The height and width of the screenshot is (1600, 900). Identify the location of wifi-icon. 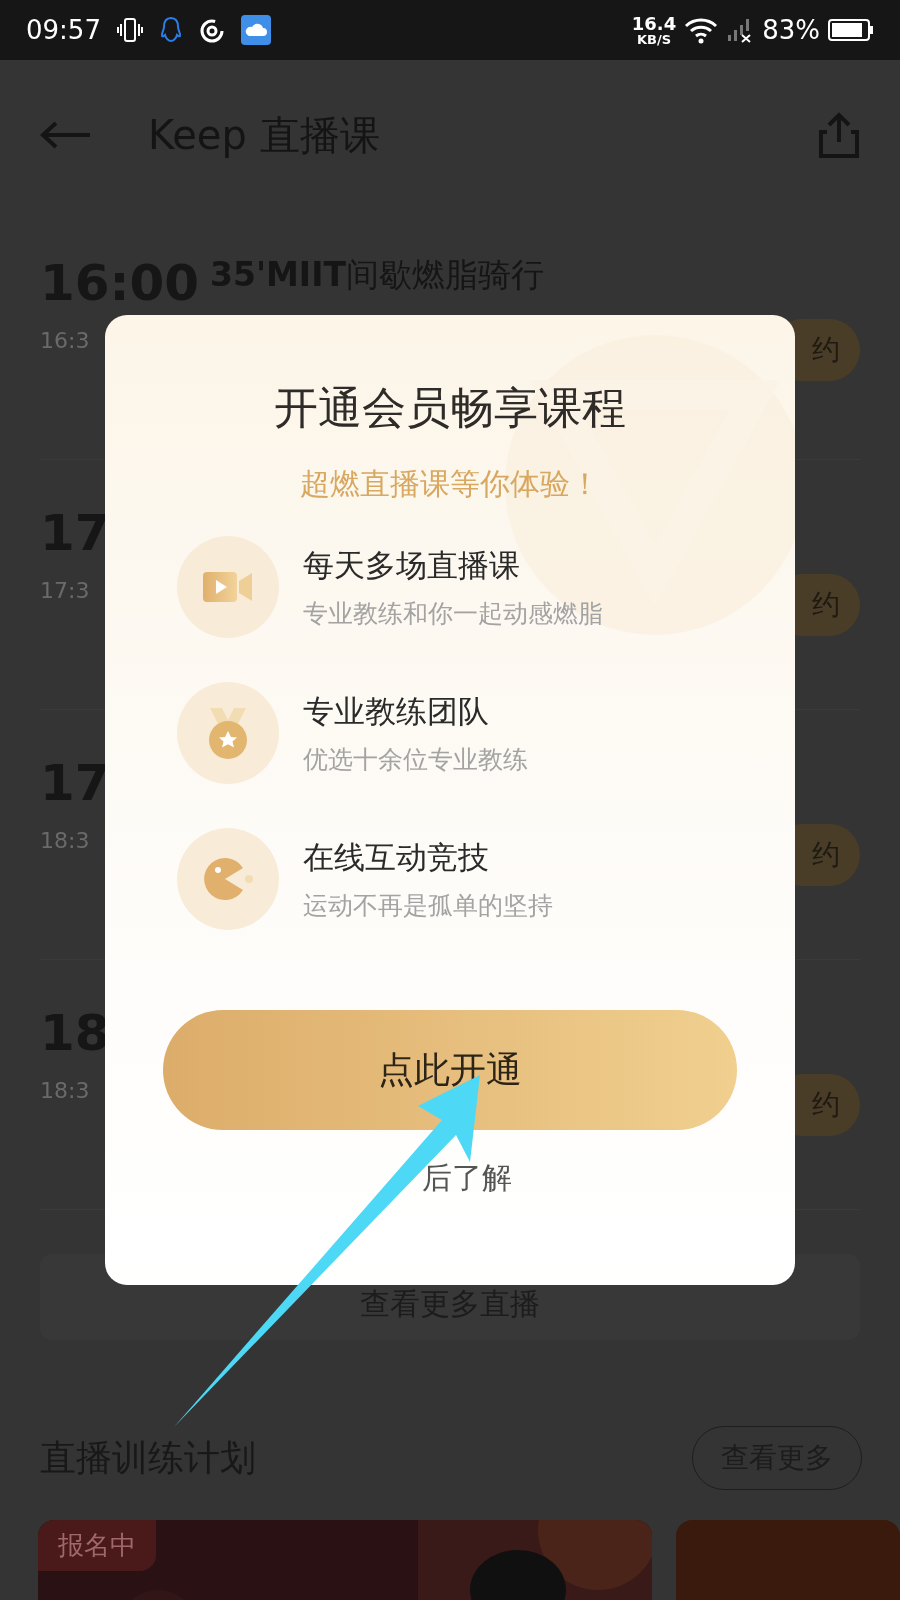
(701, 30).